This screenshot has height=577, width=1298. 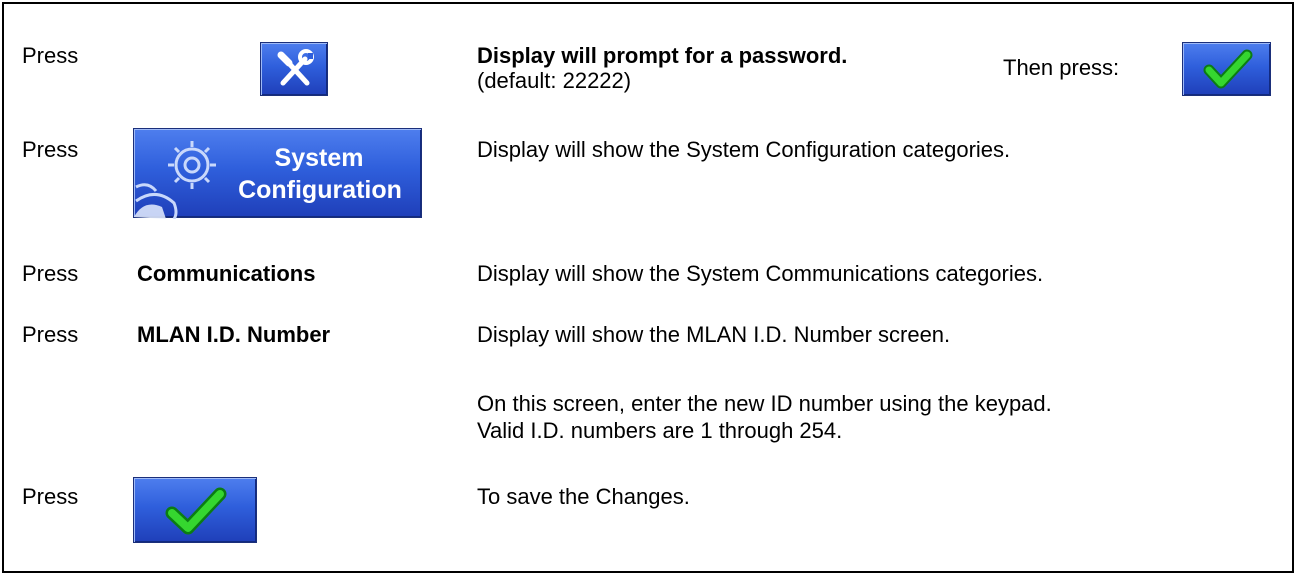 What do you see at coordinates (662, 55) in the screenshot?
I see `password-prompt: Display will prompt for a password.` at bounding box center [662, 55].